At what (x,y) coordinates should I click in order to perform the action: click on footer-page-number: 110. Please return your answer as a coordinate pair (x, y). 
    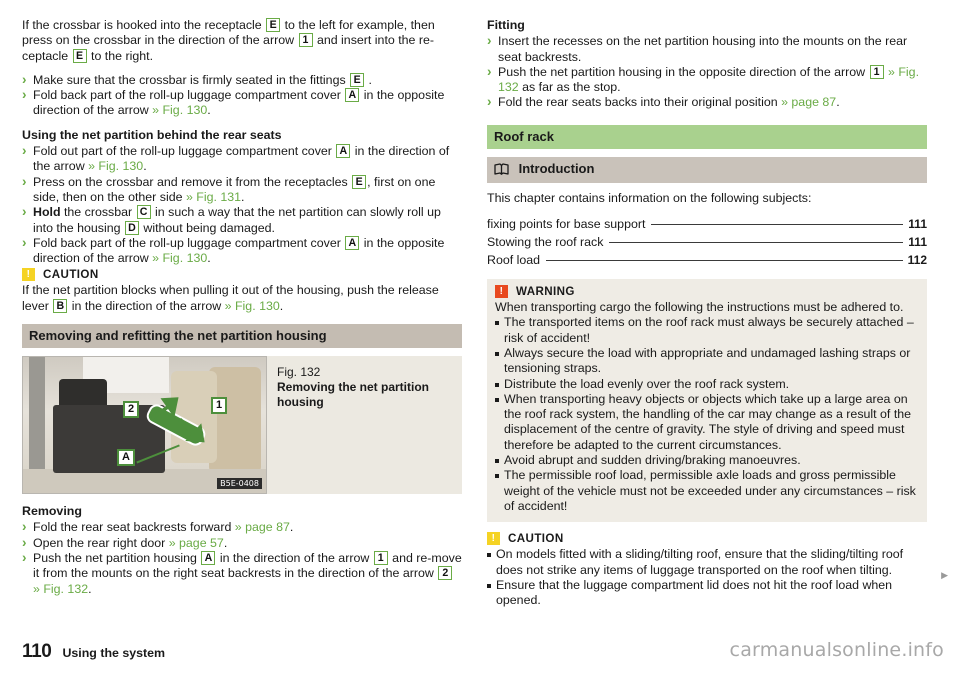
    Looking at the image, I should click on (37, 651).